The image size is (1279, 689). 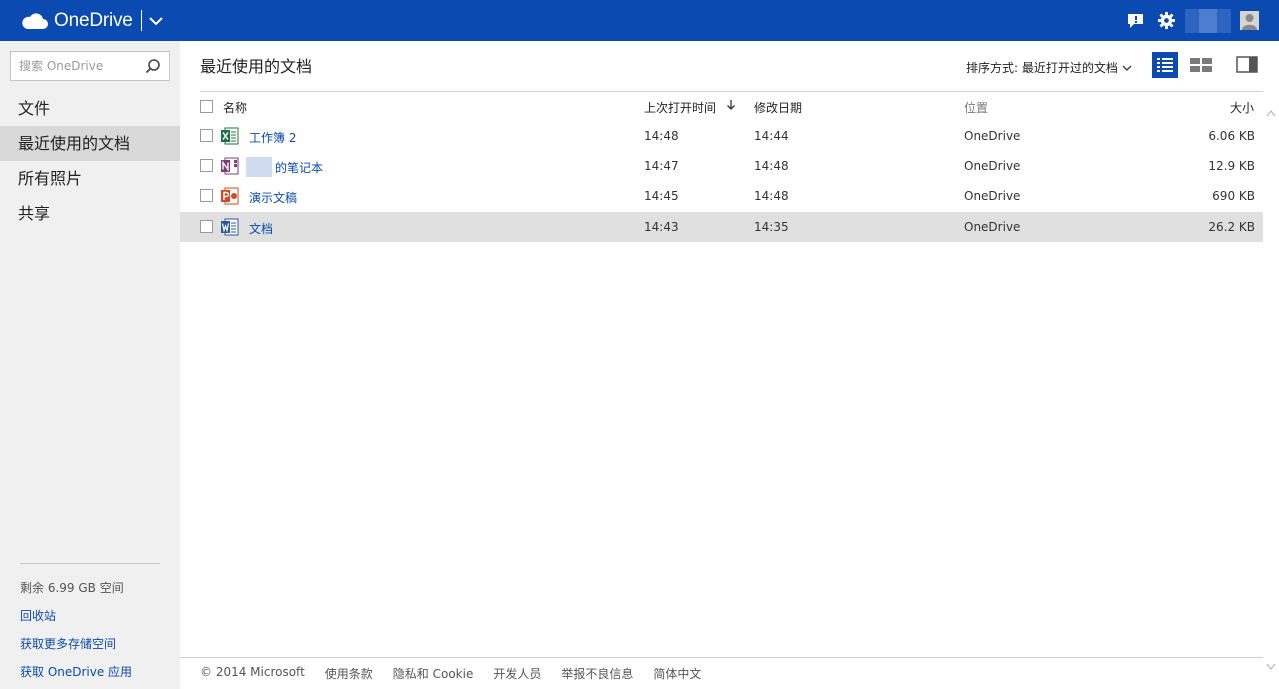 I want to click on sort-arrow-down-icon, so click(x=731, y=105).